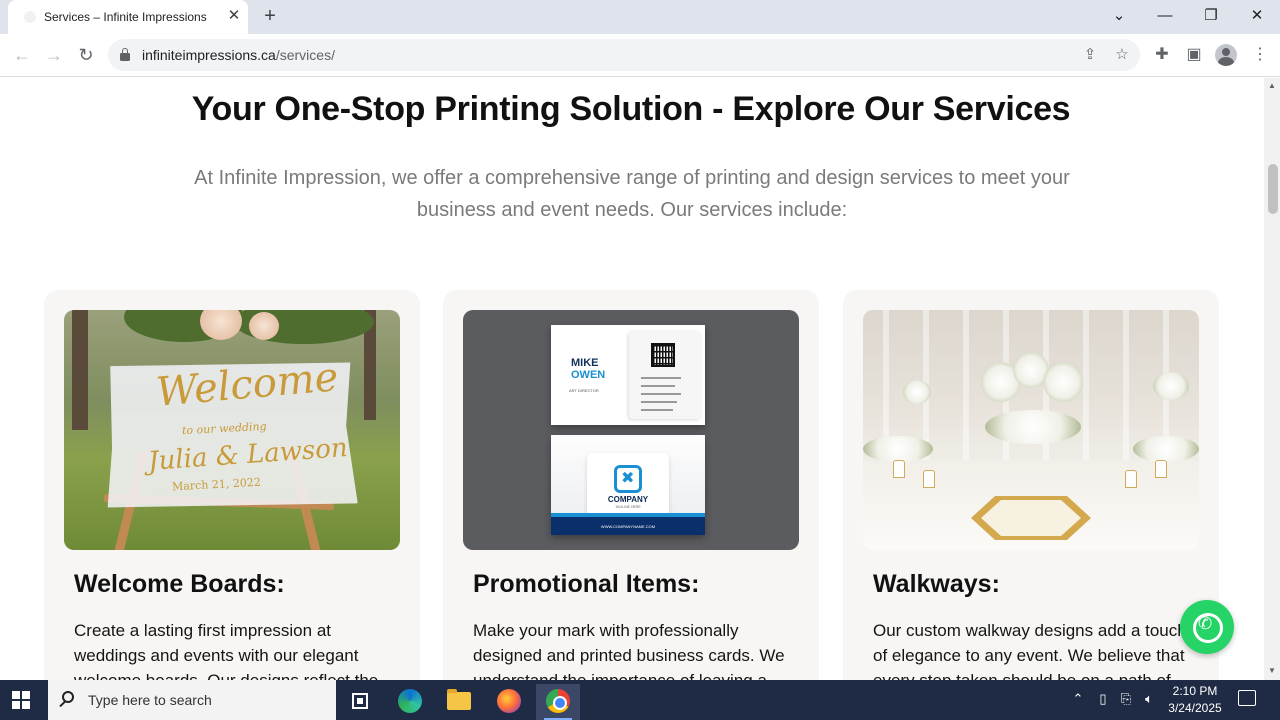  What do you see at coordinates (179, 584) in the screenshot?
I see `card-title: Welcome Boards:` at bounding box center [179, 584].